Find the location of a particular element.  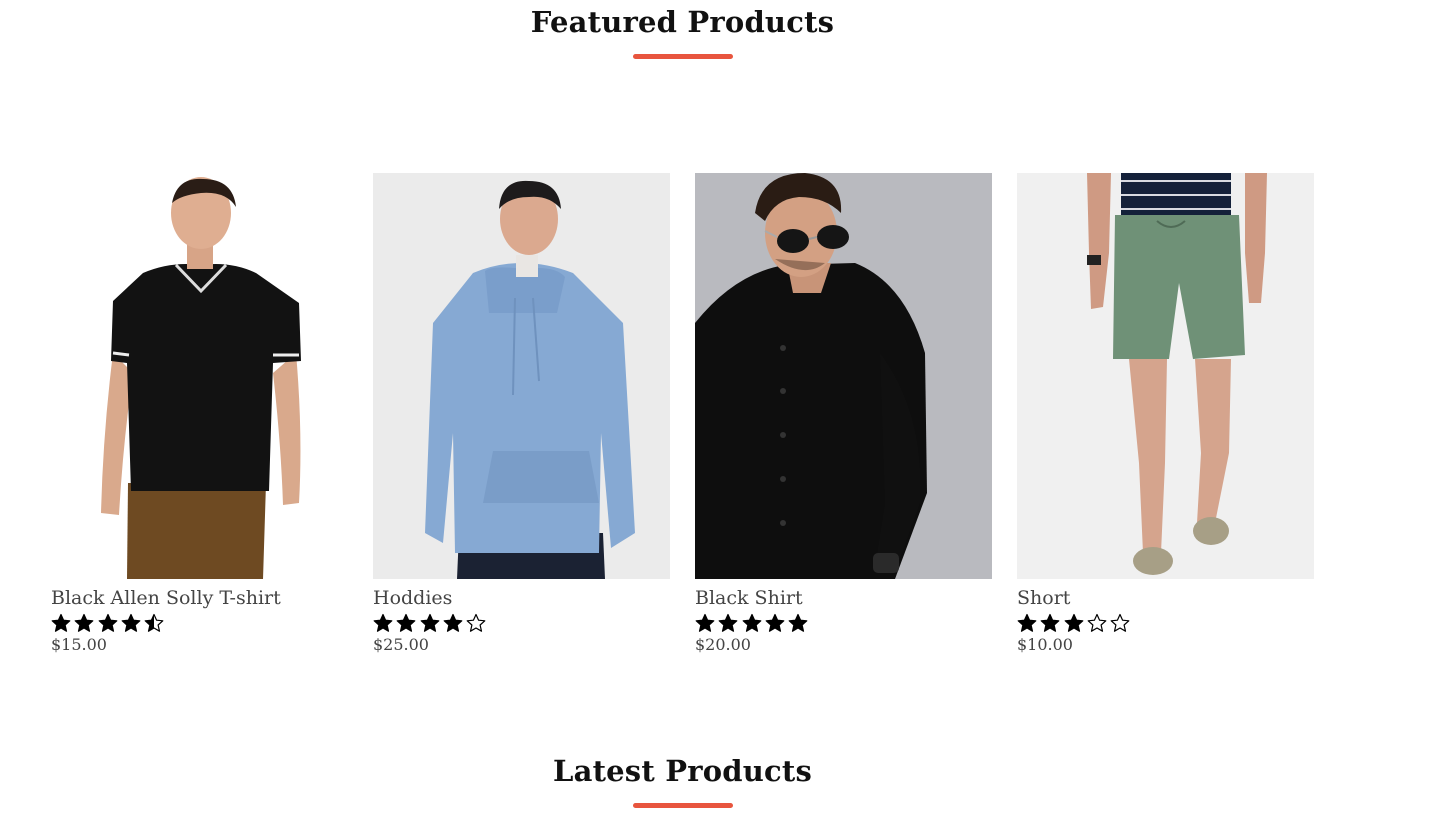

product-price: $10.00 is located at coordinates (1045, 644).